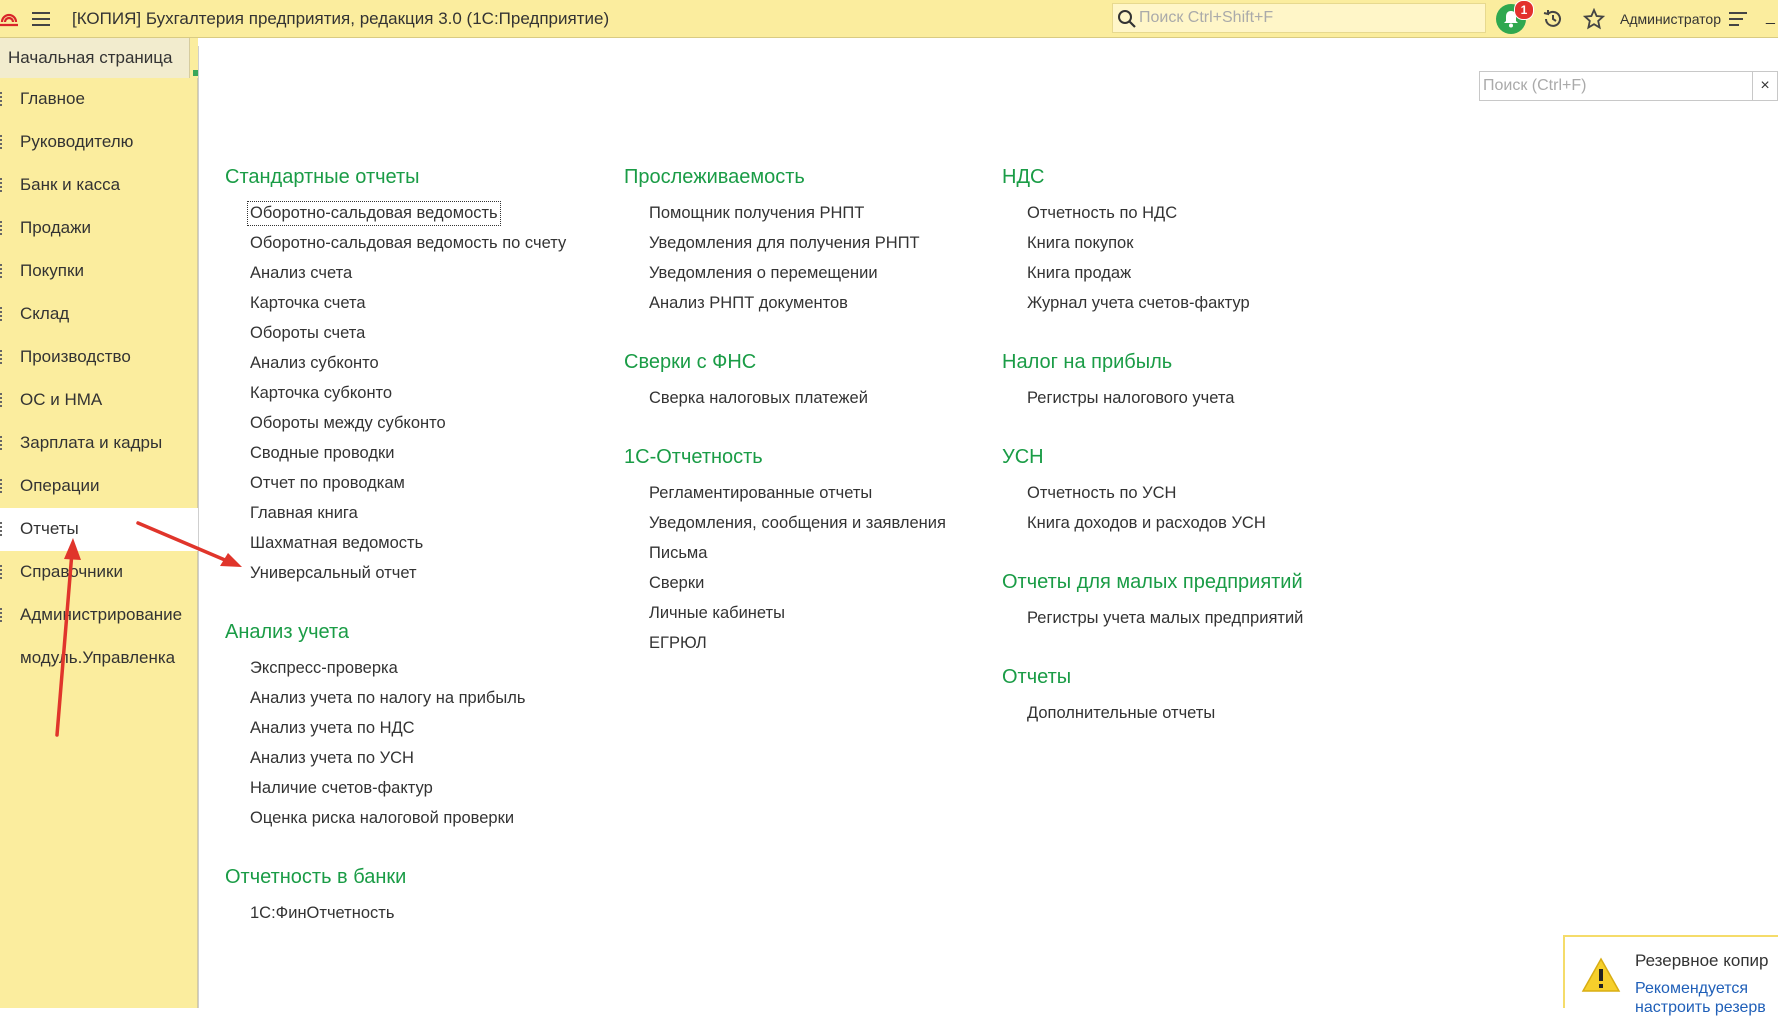  I want to click on report-link: Регистры налогового учета, so click(1130, 398).